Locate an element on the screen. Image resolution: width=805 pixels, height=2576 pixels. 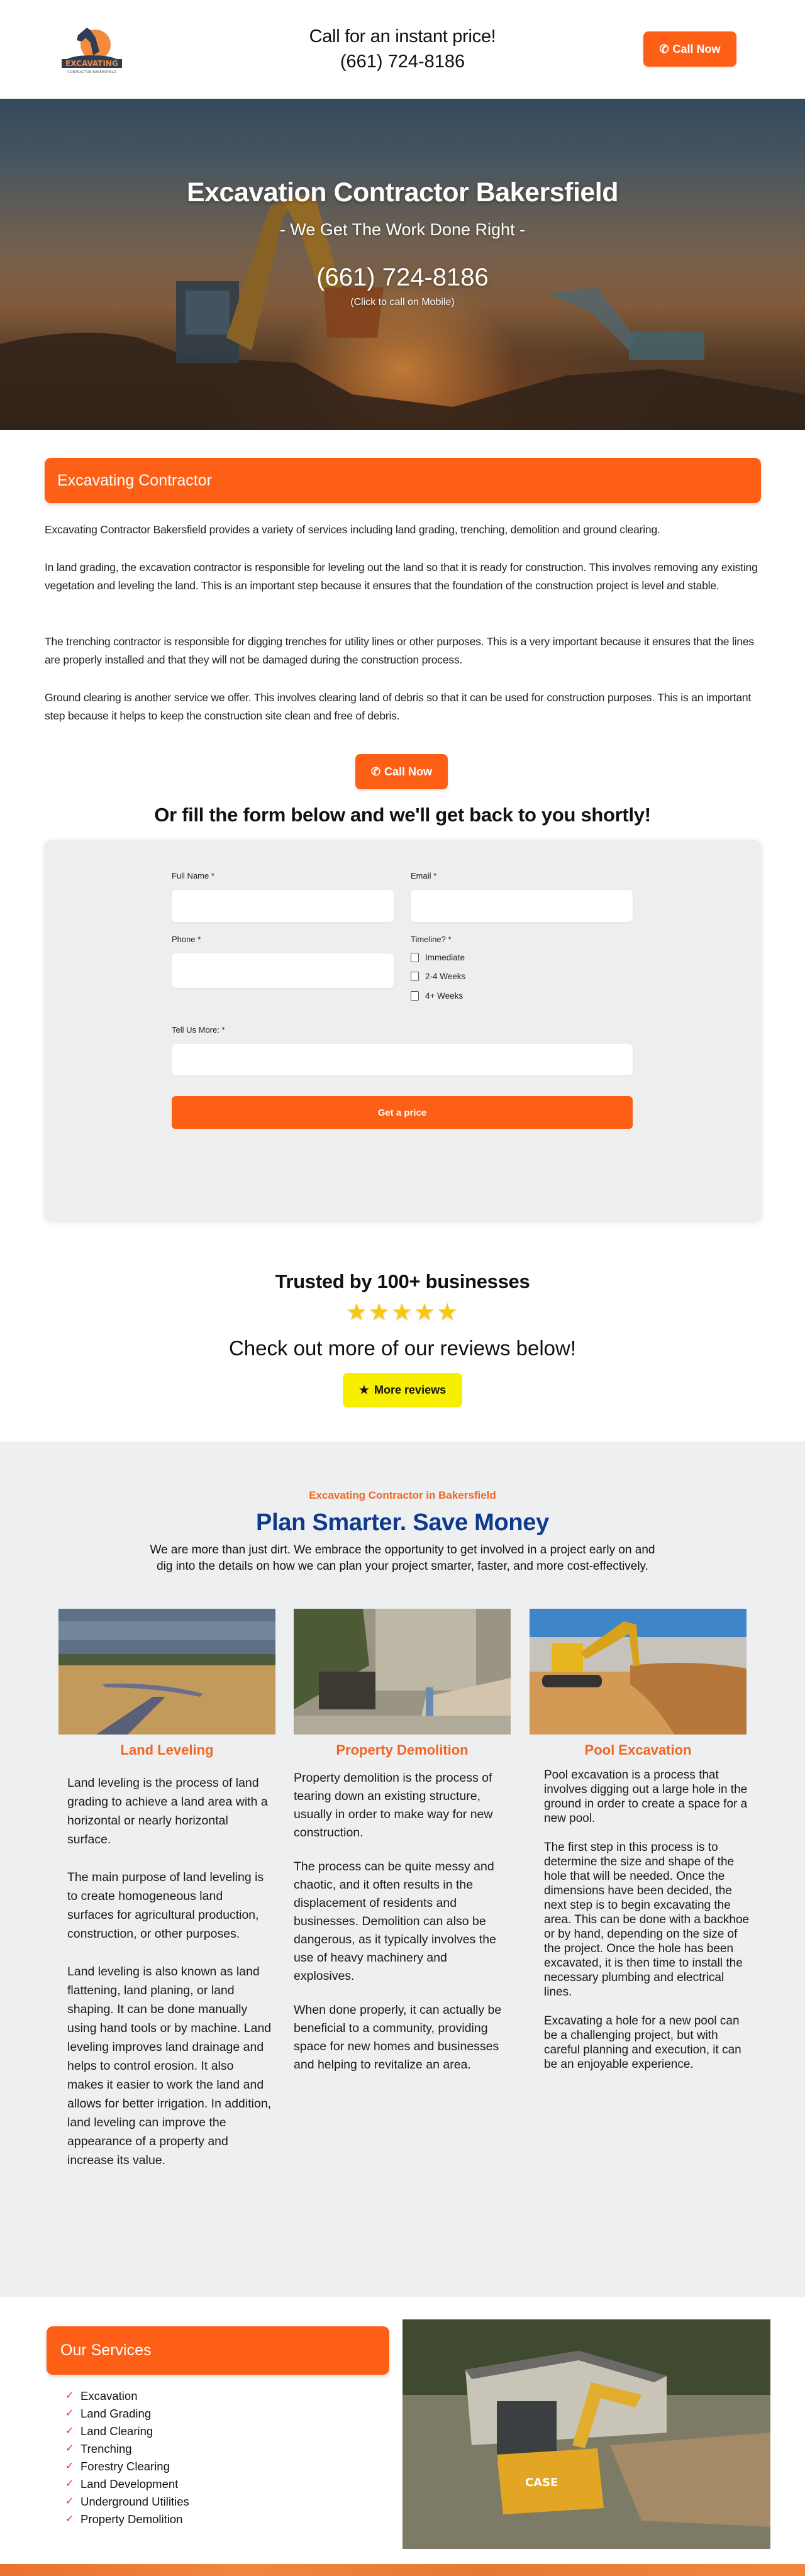
service-item-label: Forestry Clearing is located at coordinates (125, 2466).